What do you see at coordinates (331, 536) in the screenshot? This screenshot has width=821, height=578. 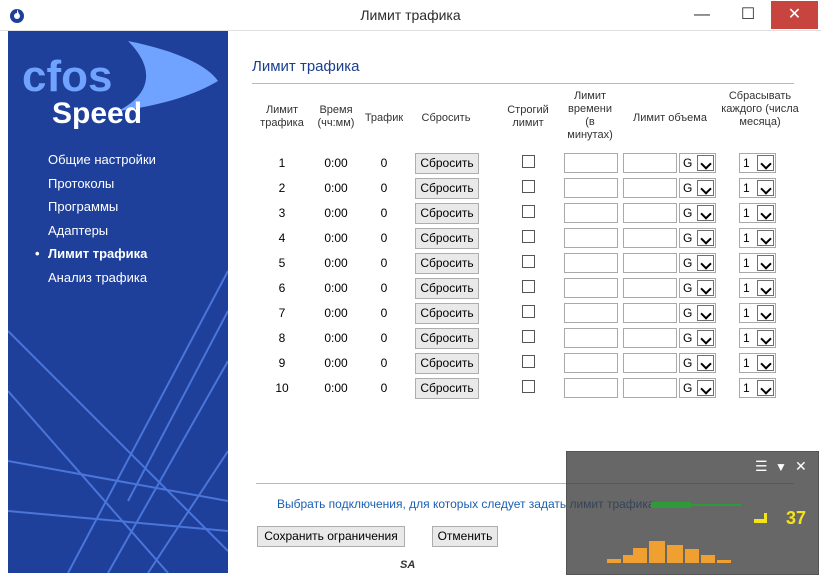 I see `save-limits-button: Сохранить ограничения` at bounding box center [331, 536].